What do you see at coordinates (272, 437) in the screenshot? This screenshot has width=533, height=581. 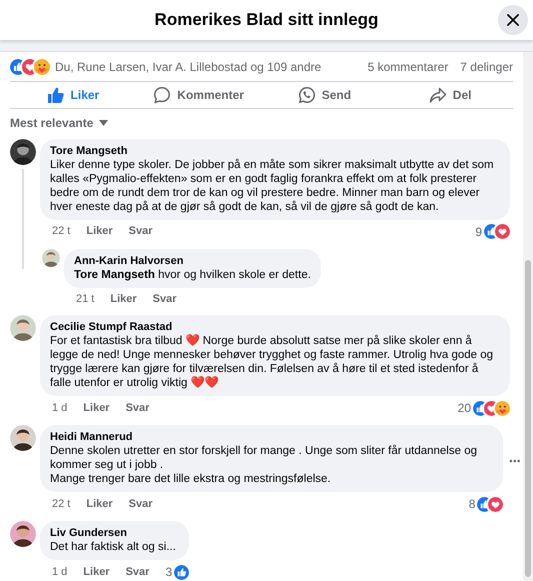 I see `comment-author: Heidi Mannerud` at bounding box center [272, 437].